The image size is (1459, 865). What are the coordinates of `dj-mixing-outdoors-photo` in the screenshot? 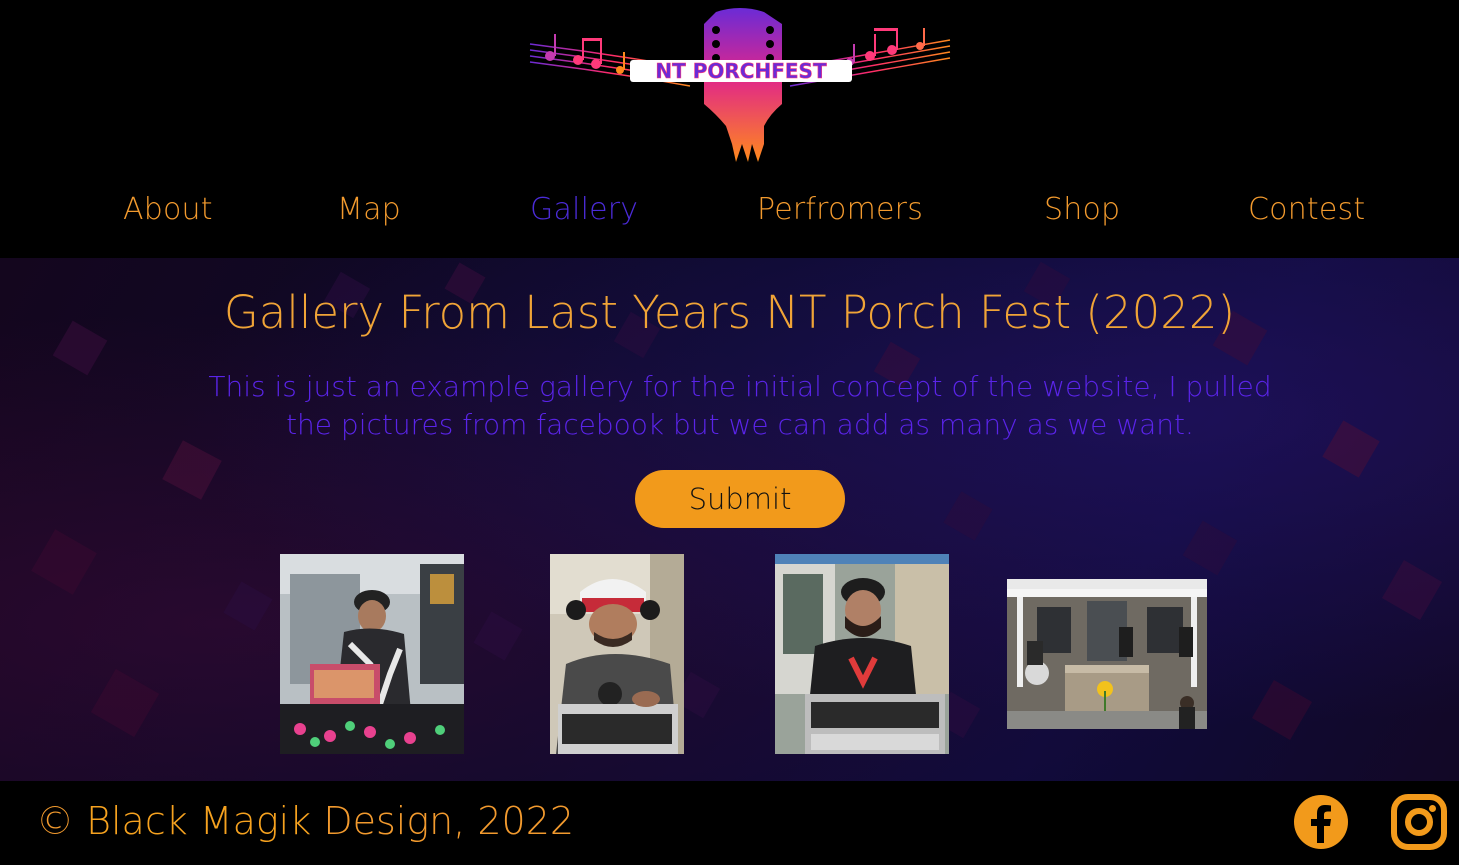 It's located at (372, 654).